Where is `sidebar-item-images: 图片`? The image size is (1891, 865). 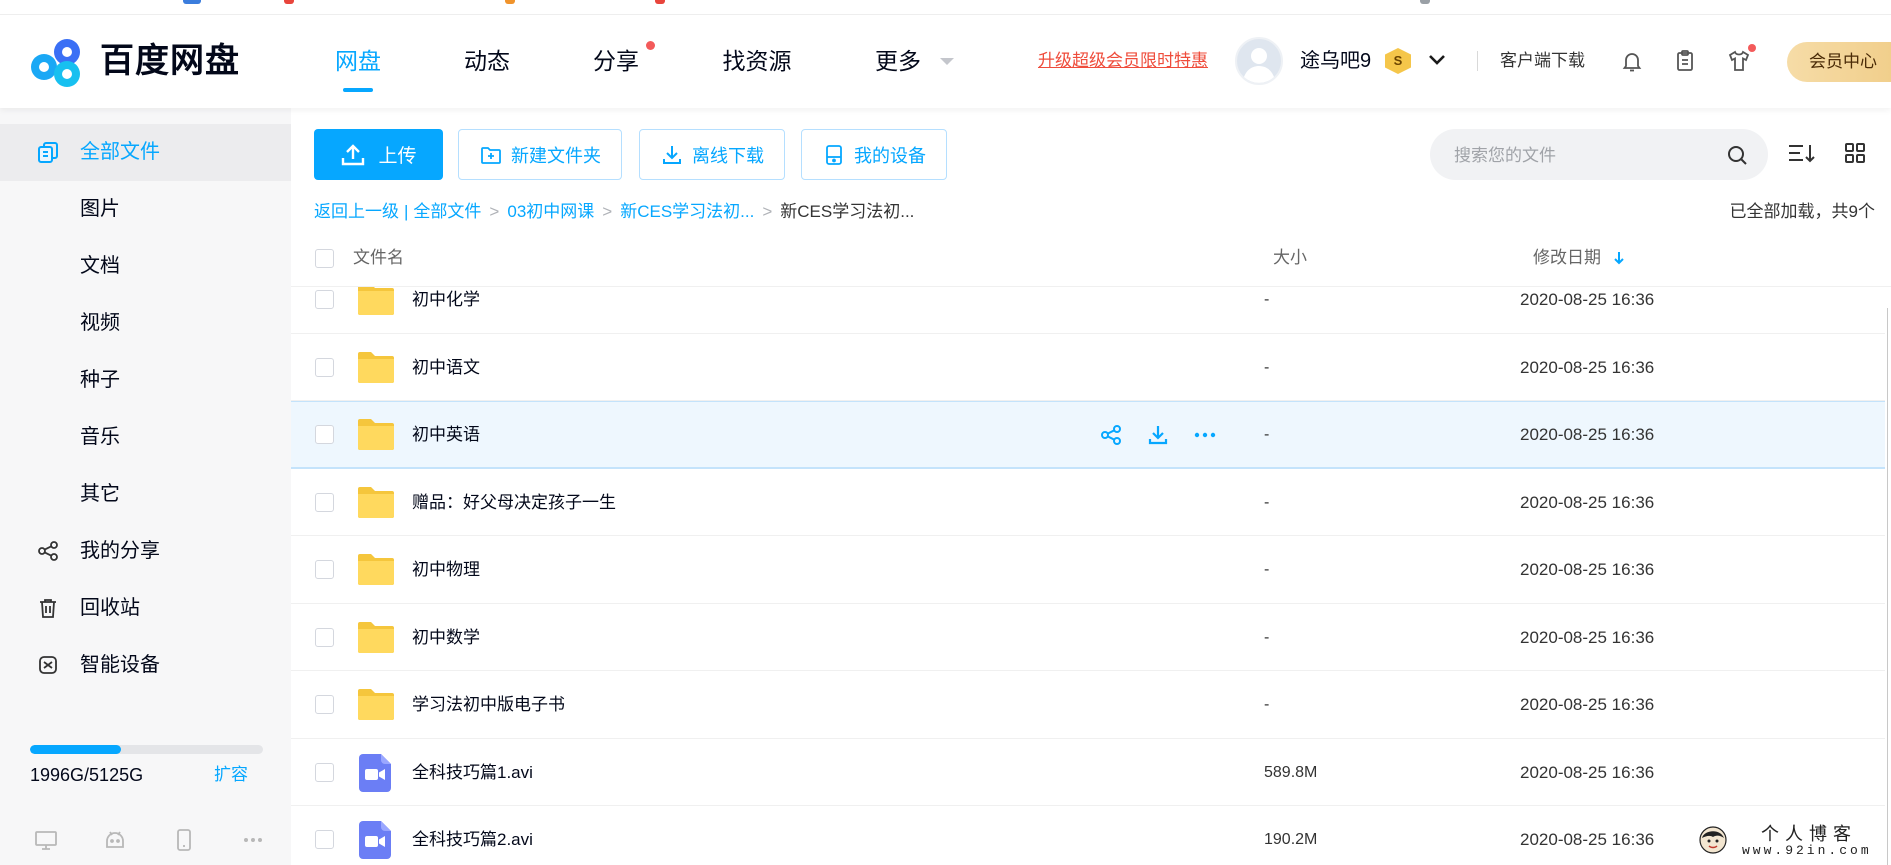 sidebar-item-images: 图片 is located at coordinates (145, 209).